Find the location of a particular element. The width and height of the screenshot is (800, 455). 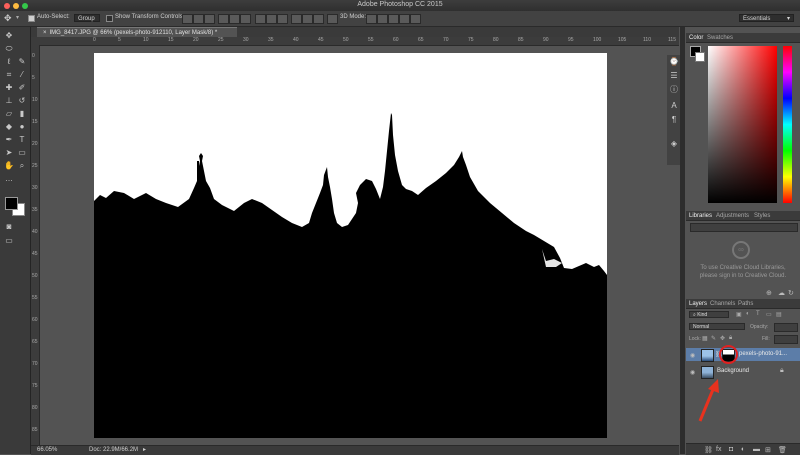

distribute-right-button is located at coordinates (318, 19).